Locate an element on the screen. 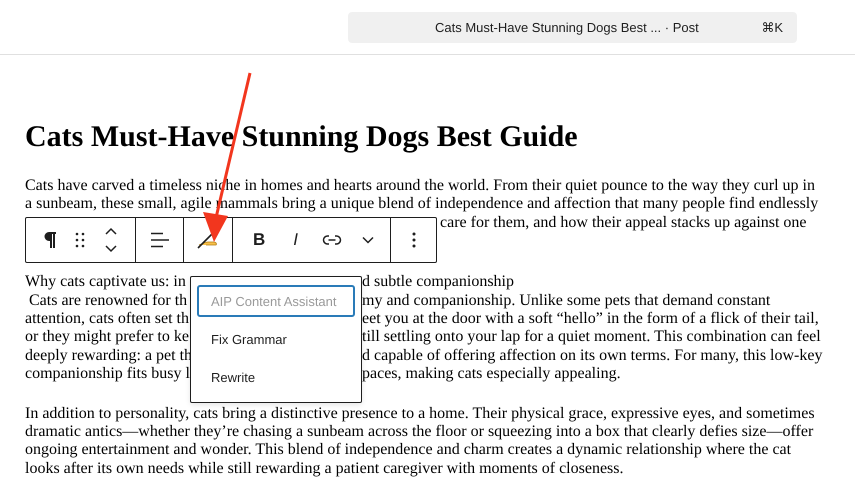  drag-handle-icon is located at coordinates (80, 240).